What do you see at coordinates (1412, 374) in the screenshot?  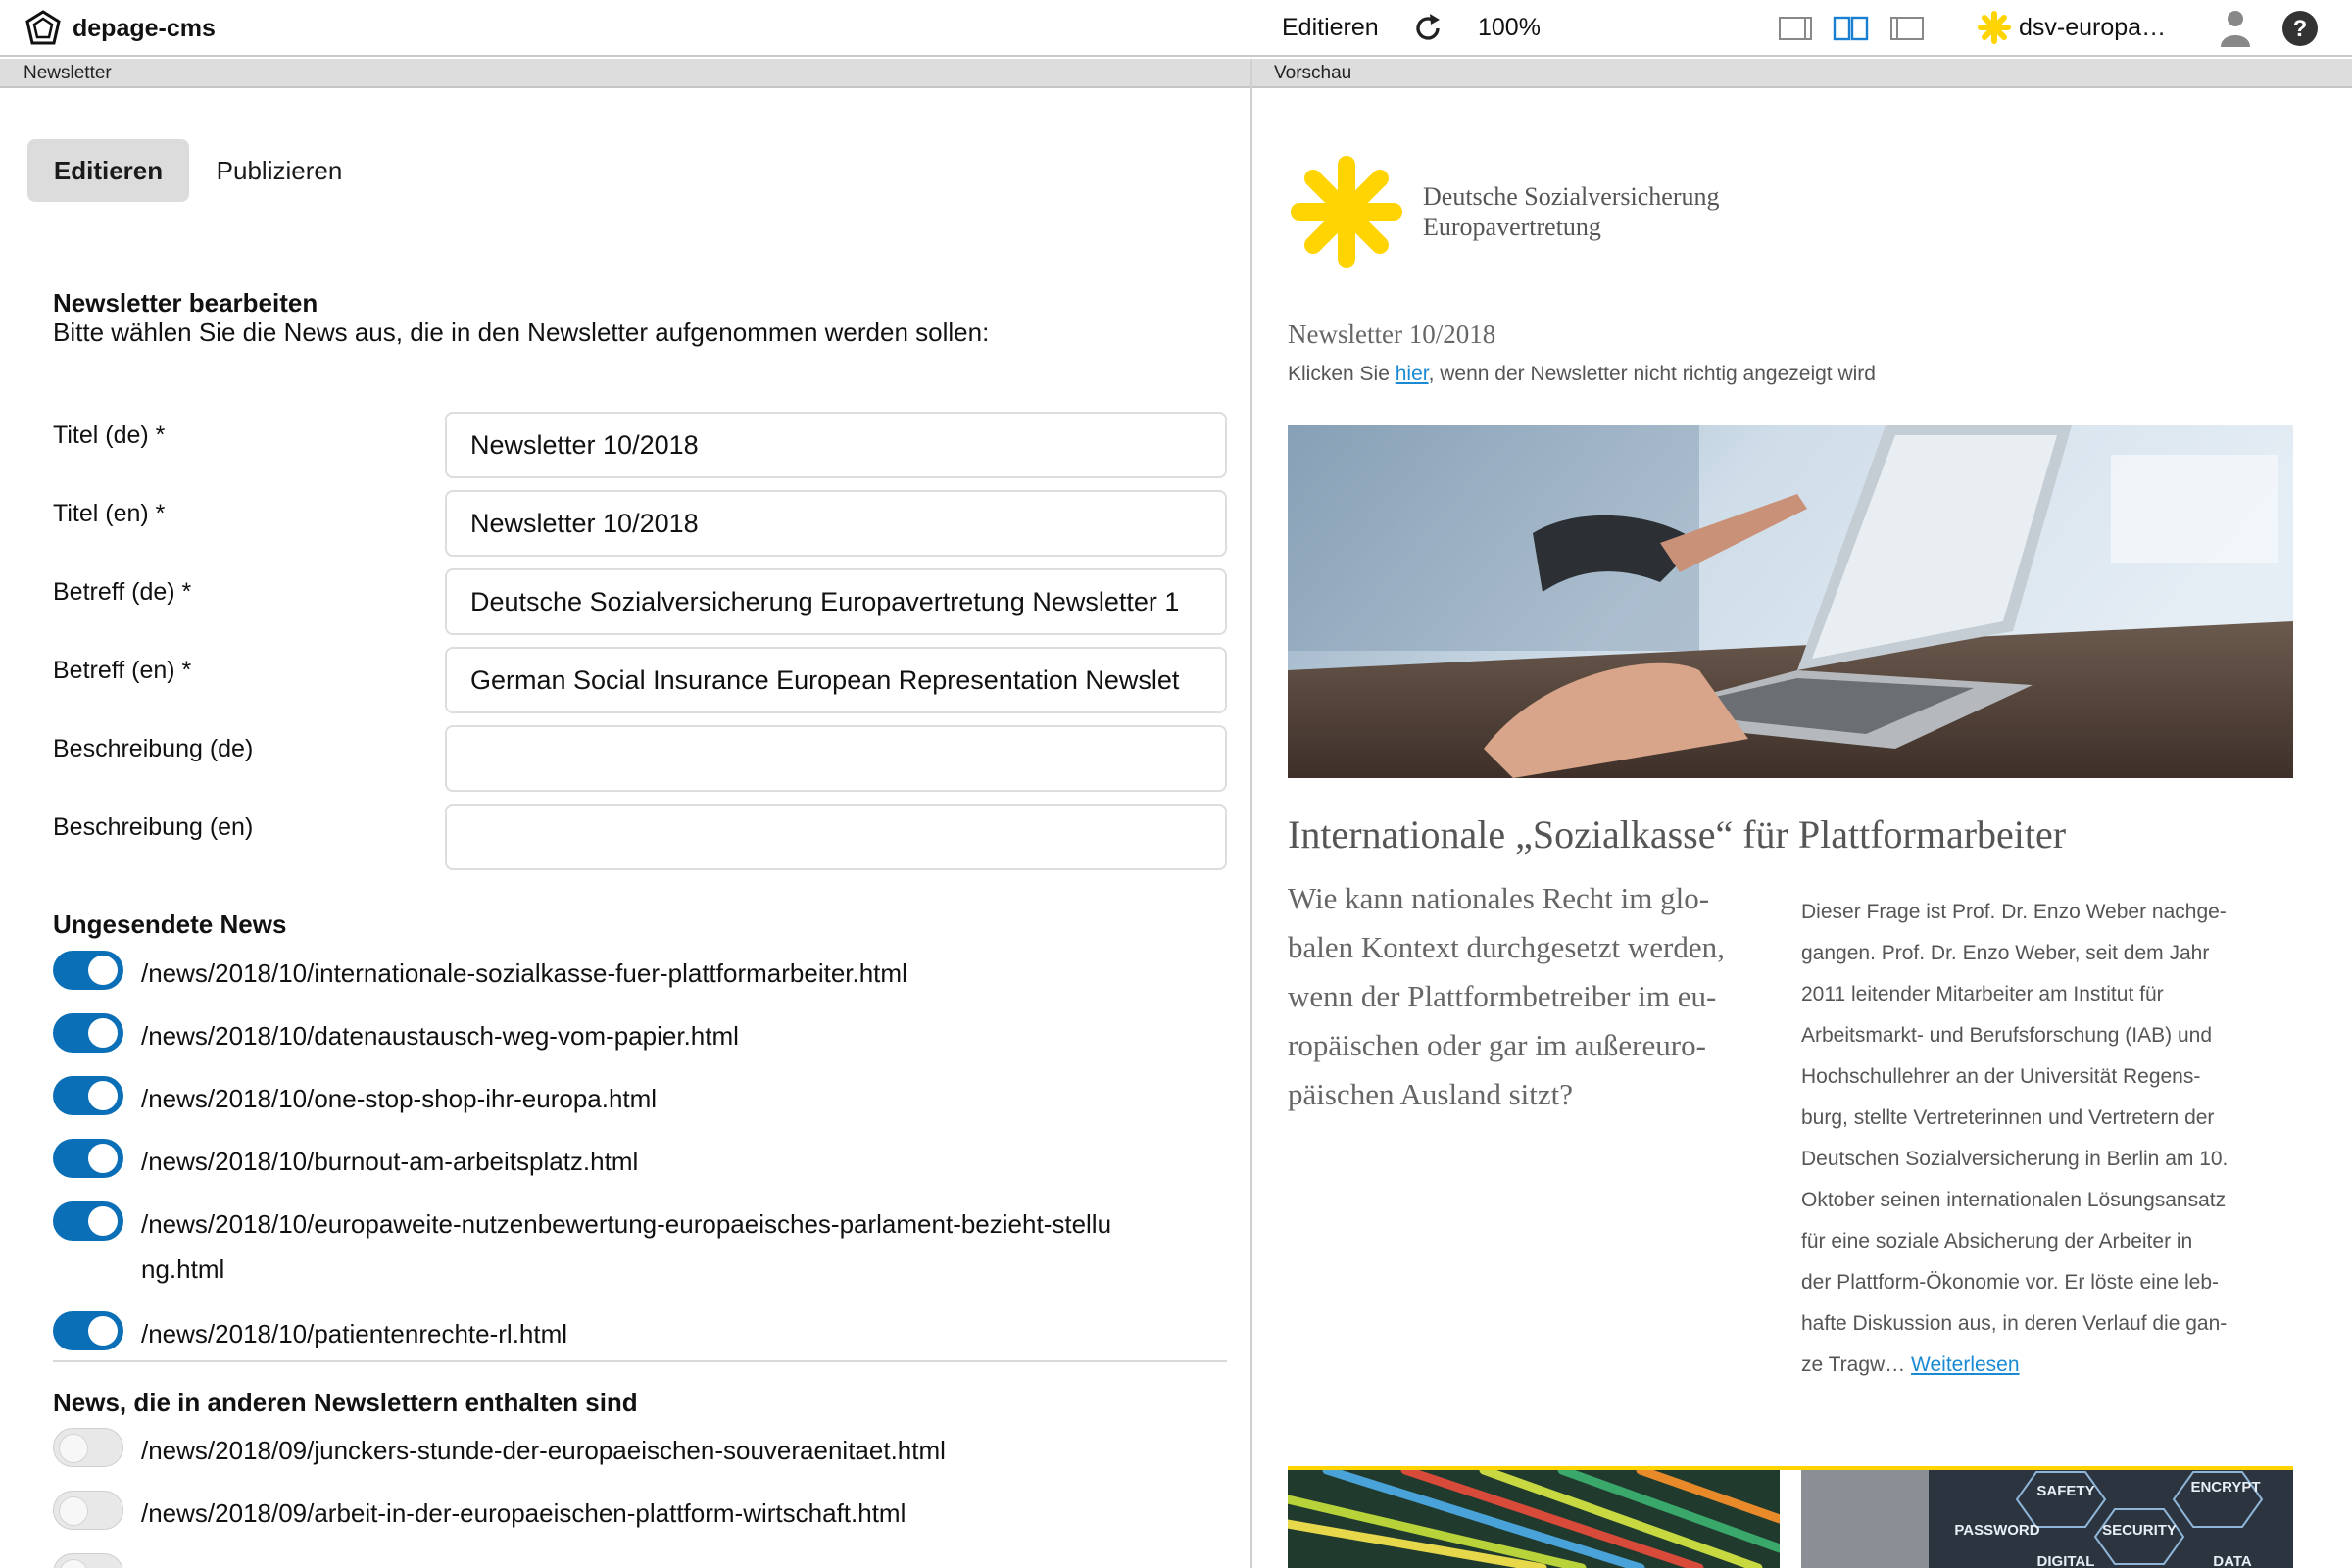 I see `view-in-browser-link: hier` at bounding box center [1412, 374].